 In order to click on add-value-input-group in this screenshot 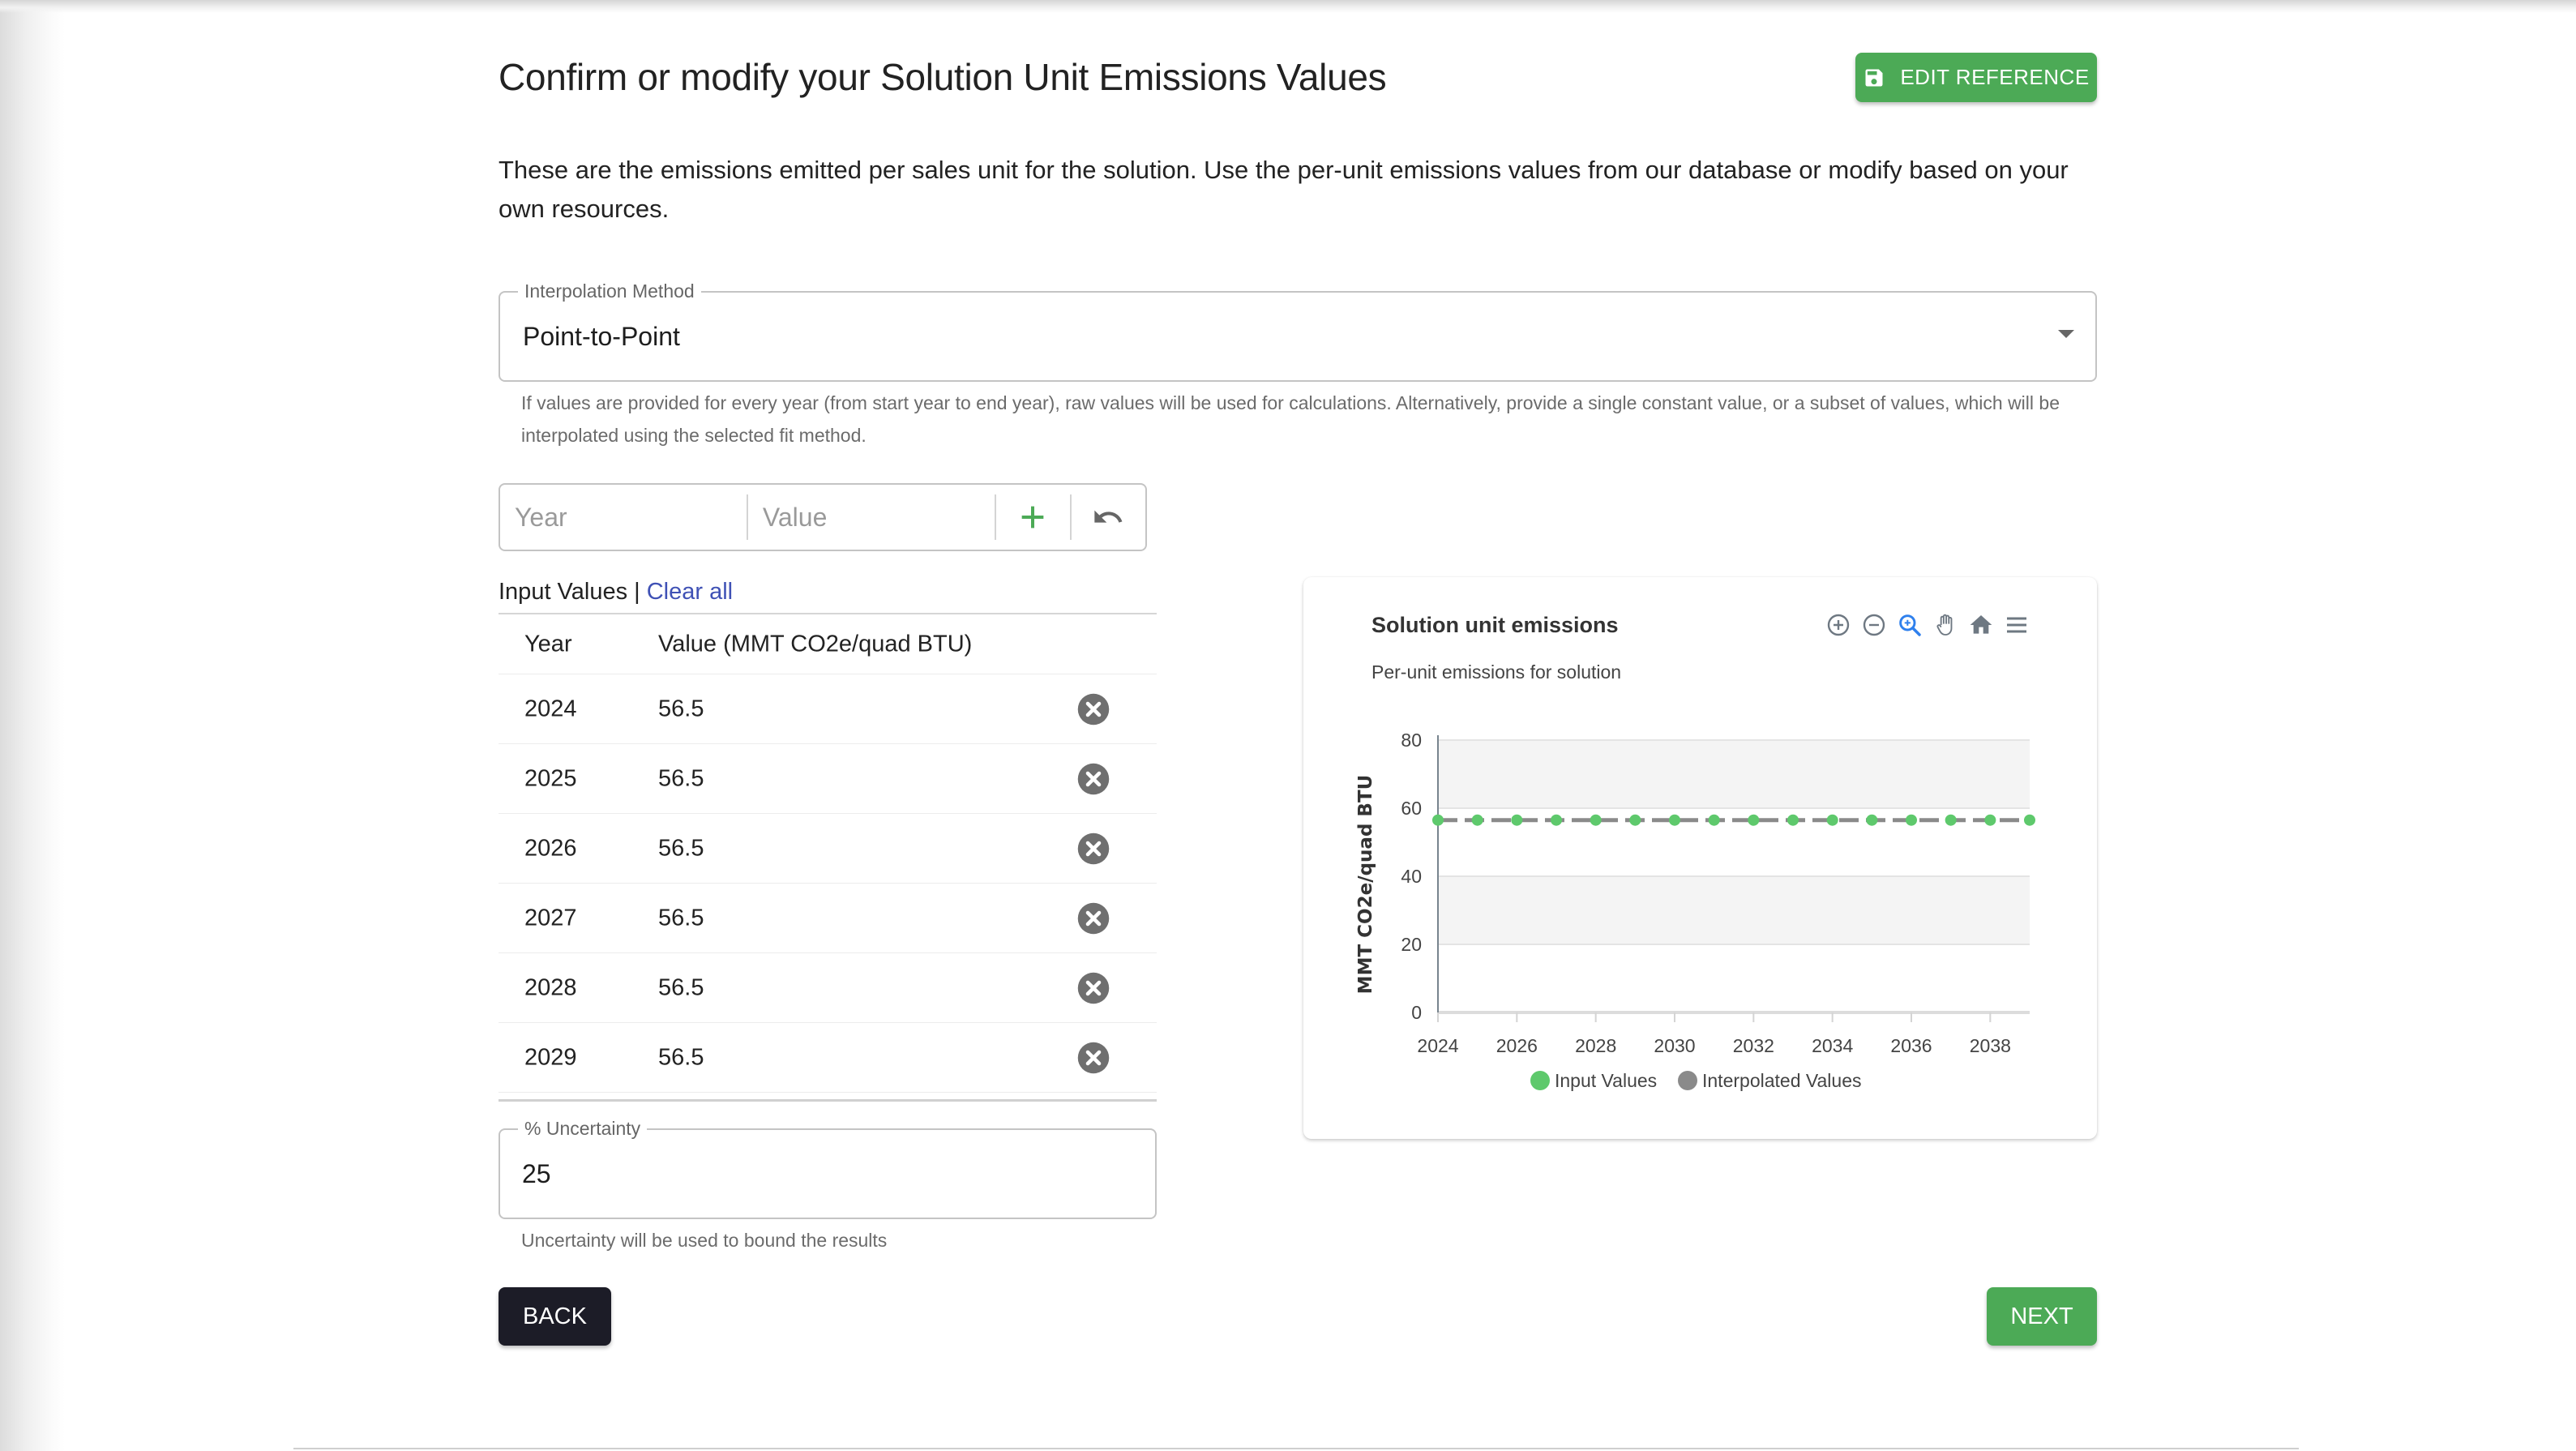, I will do `click(823, 517)`.